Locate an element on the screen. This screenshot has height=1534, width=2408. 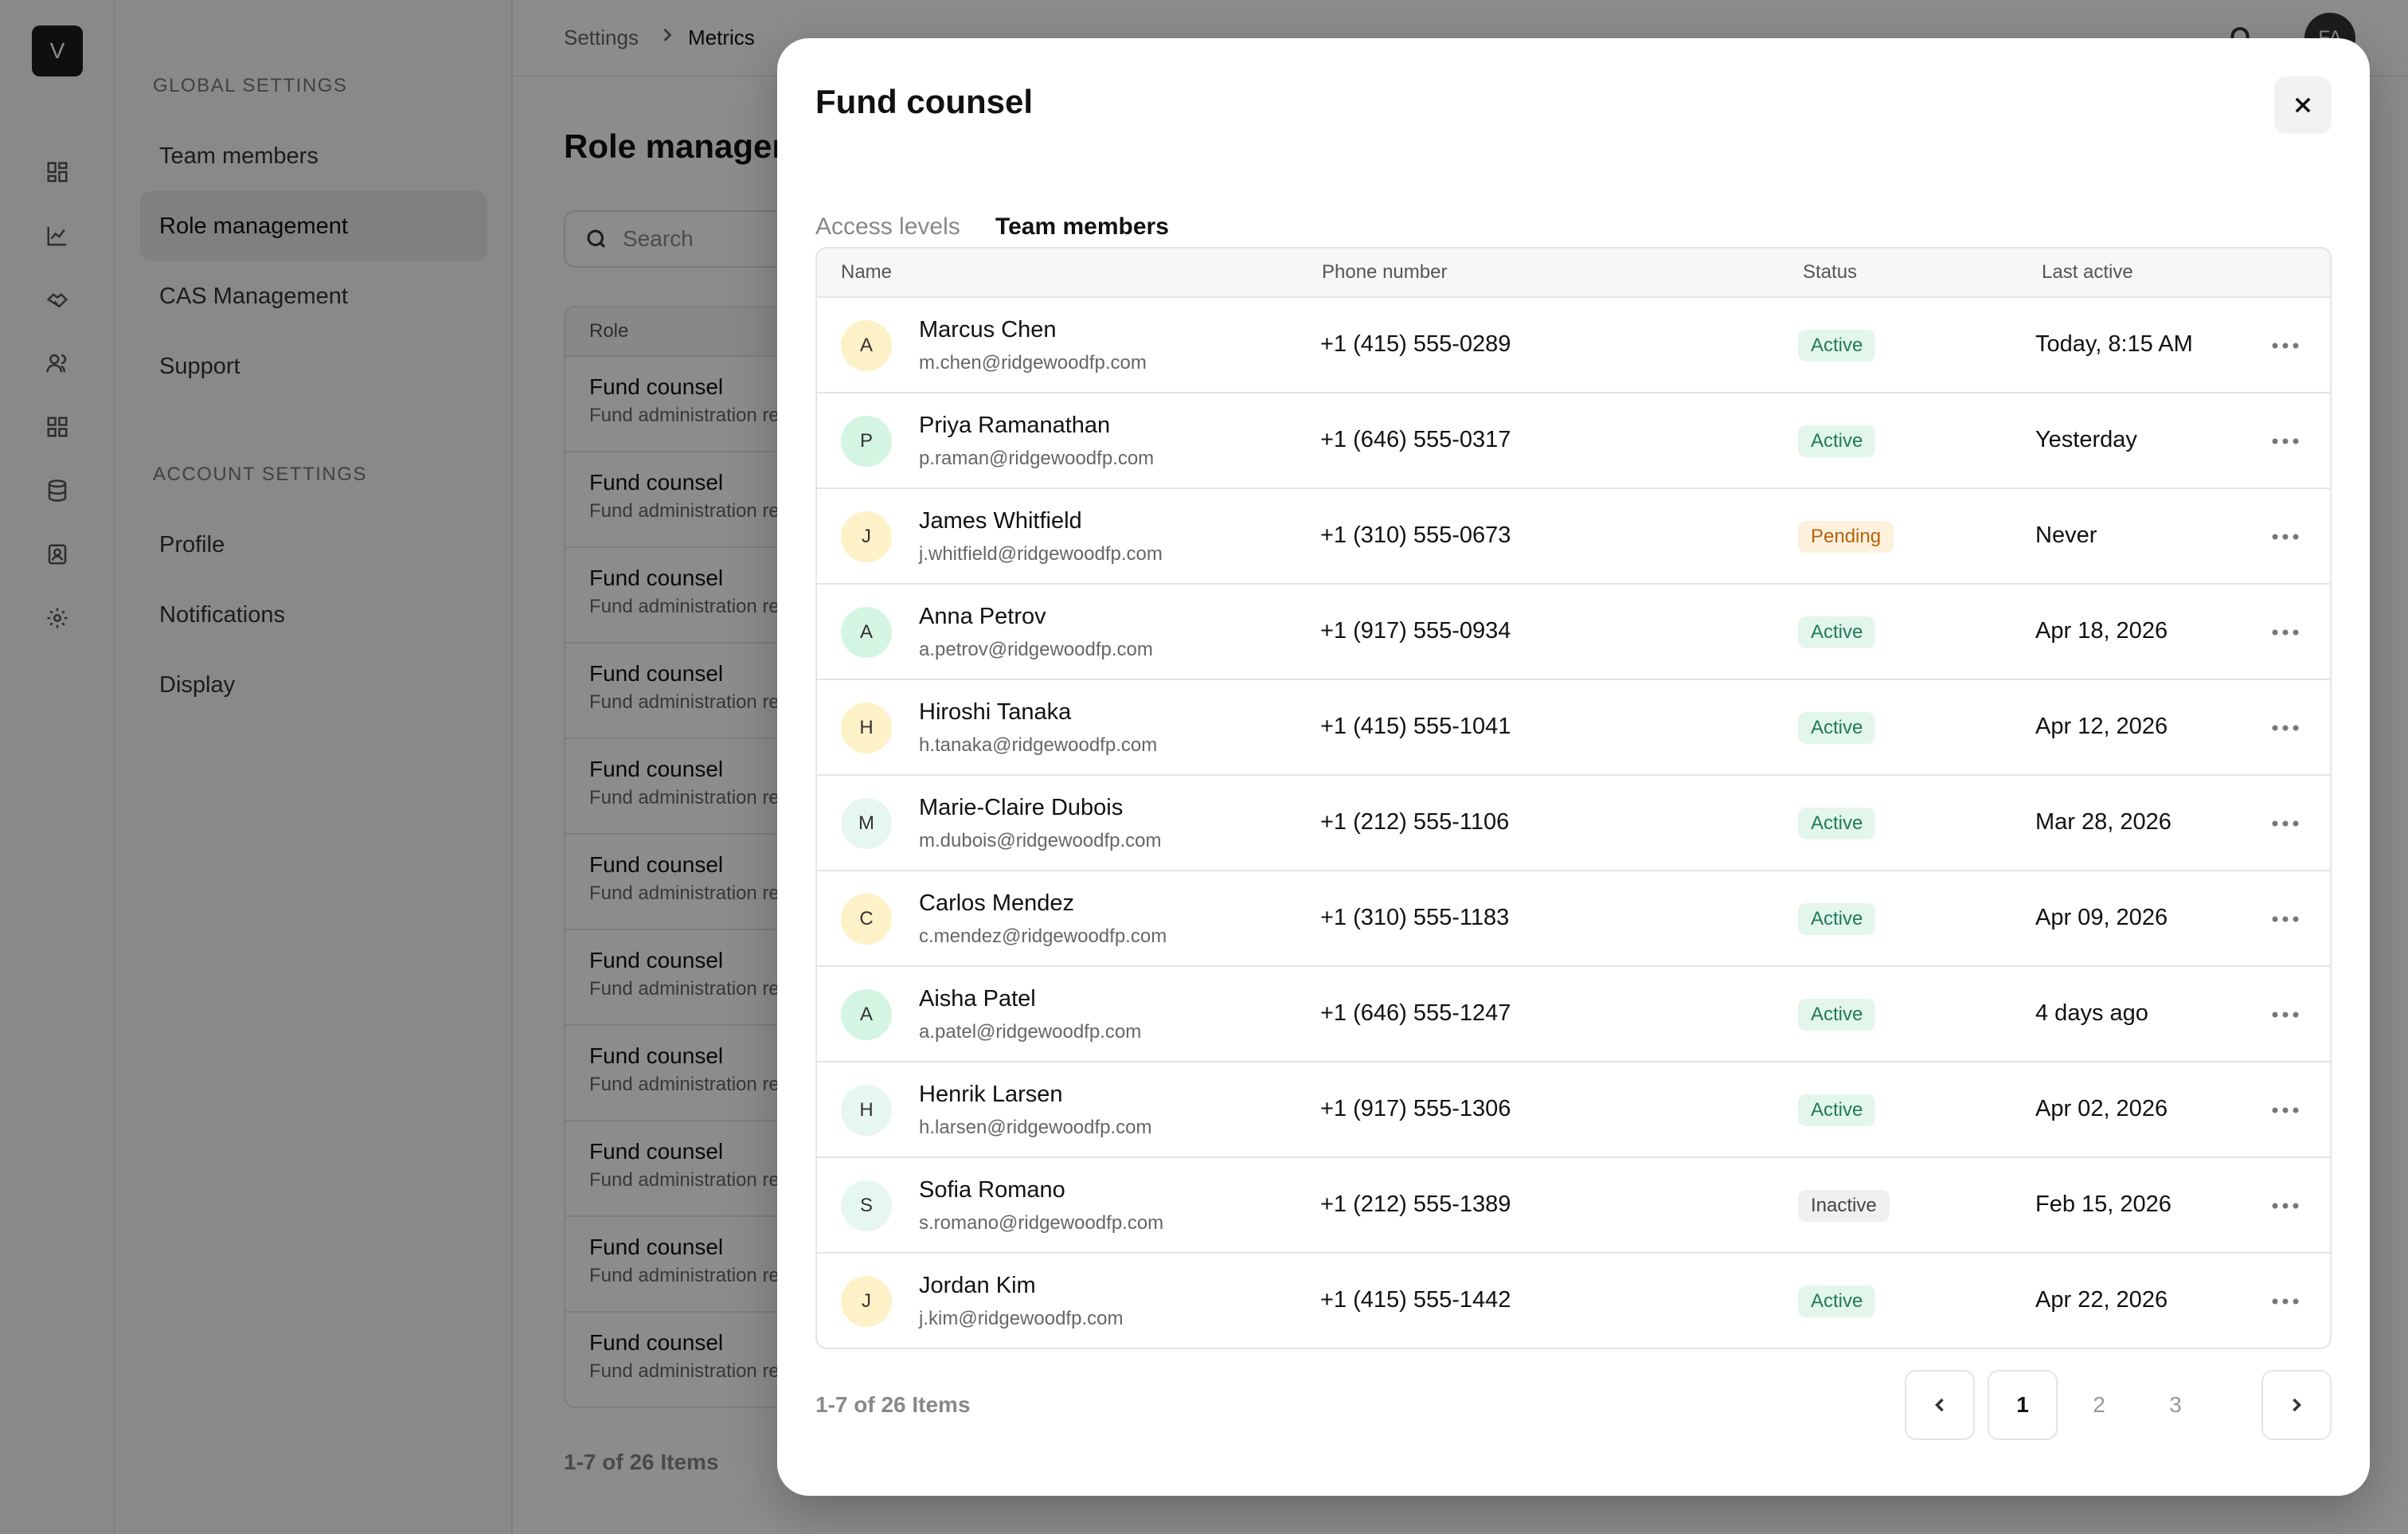
avatar: P is located at coordinates (866, 442).